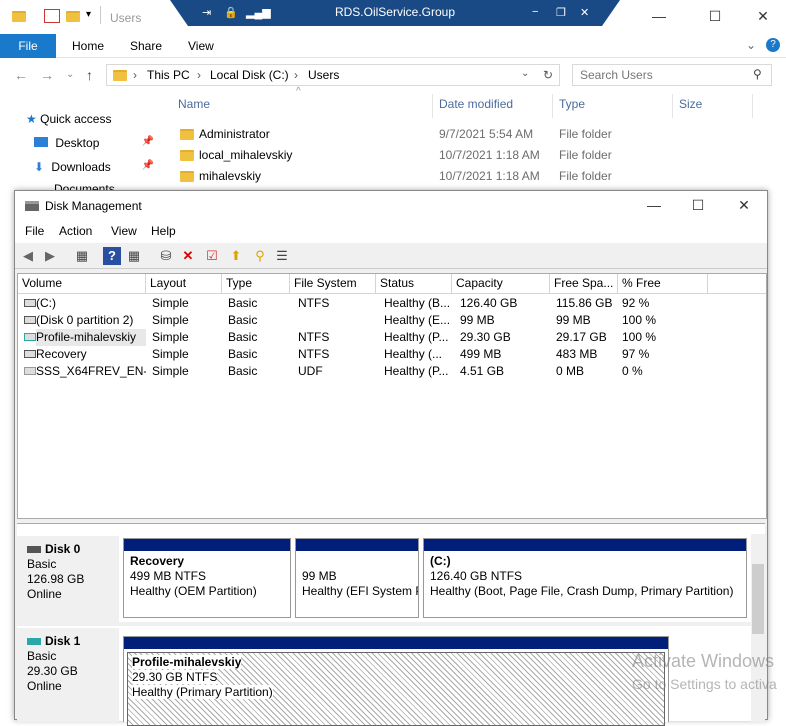 The image size is (786, 726). What do you see at coordinates (34, 231) in the screenshot?
I see `menu-file: File` at bounding box center [34, 231].